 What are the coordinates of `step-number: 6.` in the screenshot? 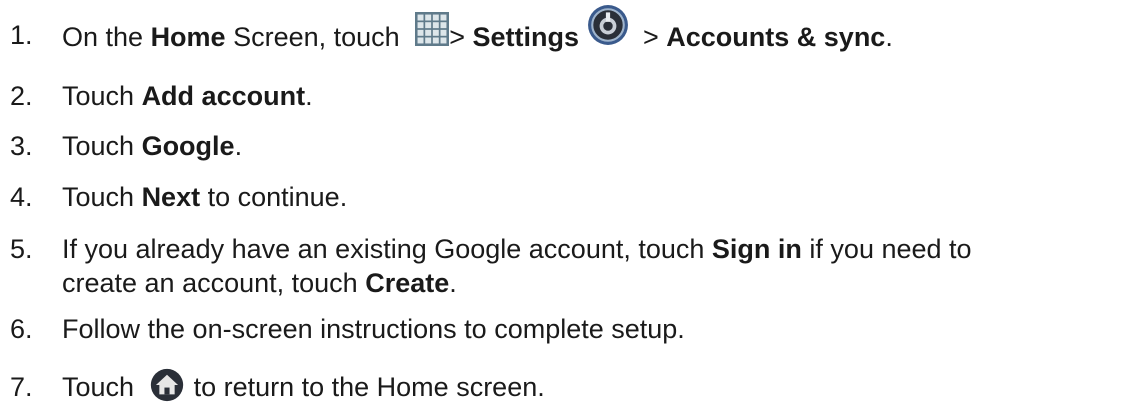 It's located at (21, 329).